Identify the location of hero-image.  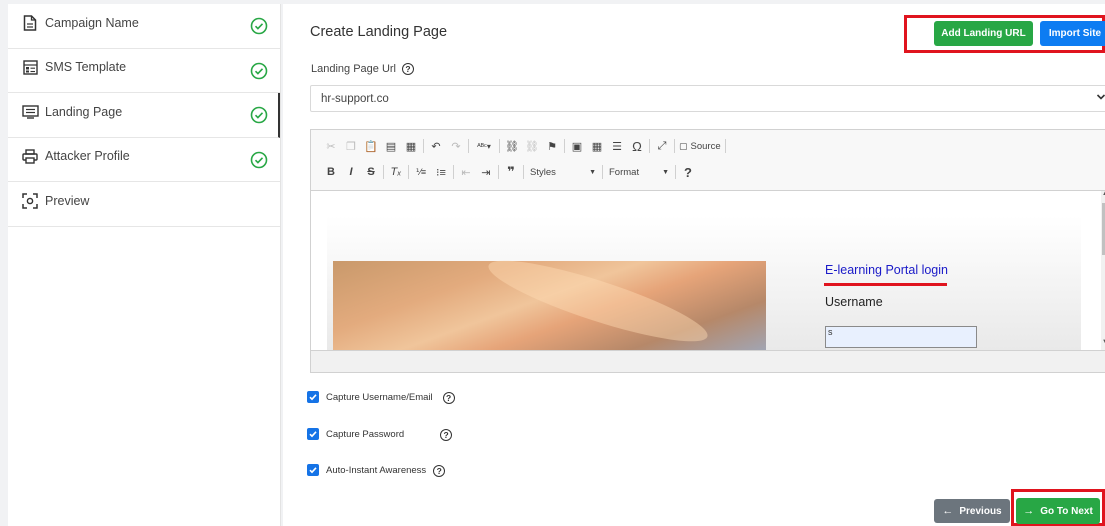
(549, 305).